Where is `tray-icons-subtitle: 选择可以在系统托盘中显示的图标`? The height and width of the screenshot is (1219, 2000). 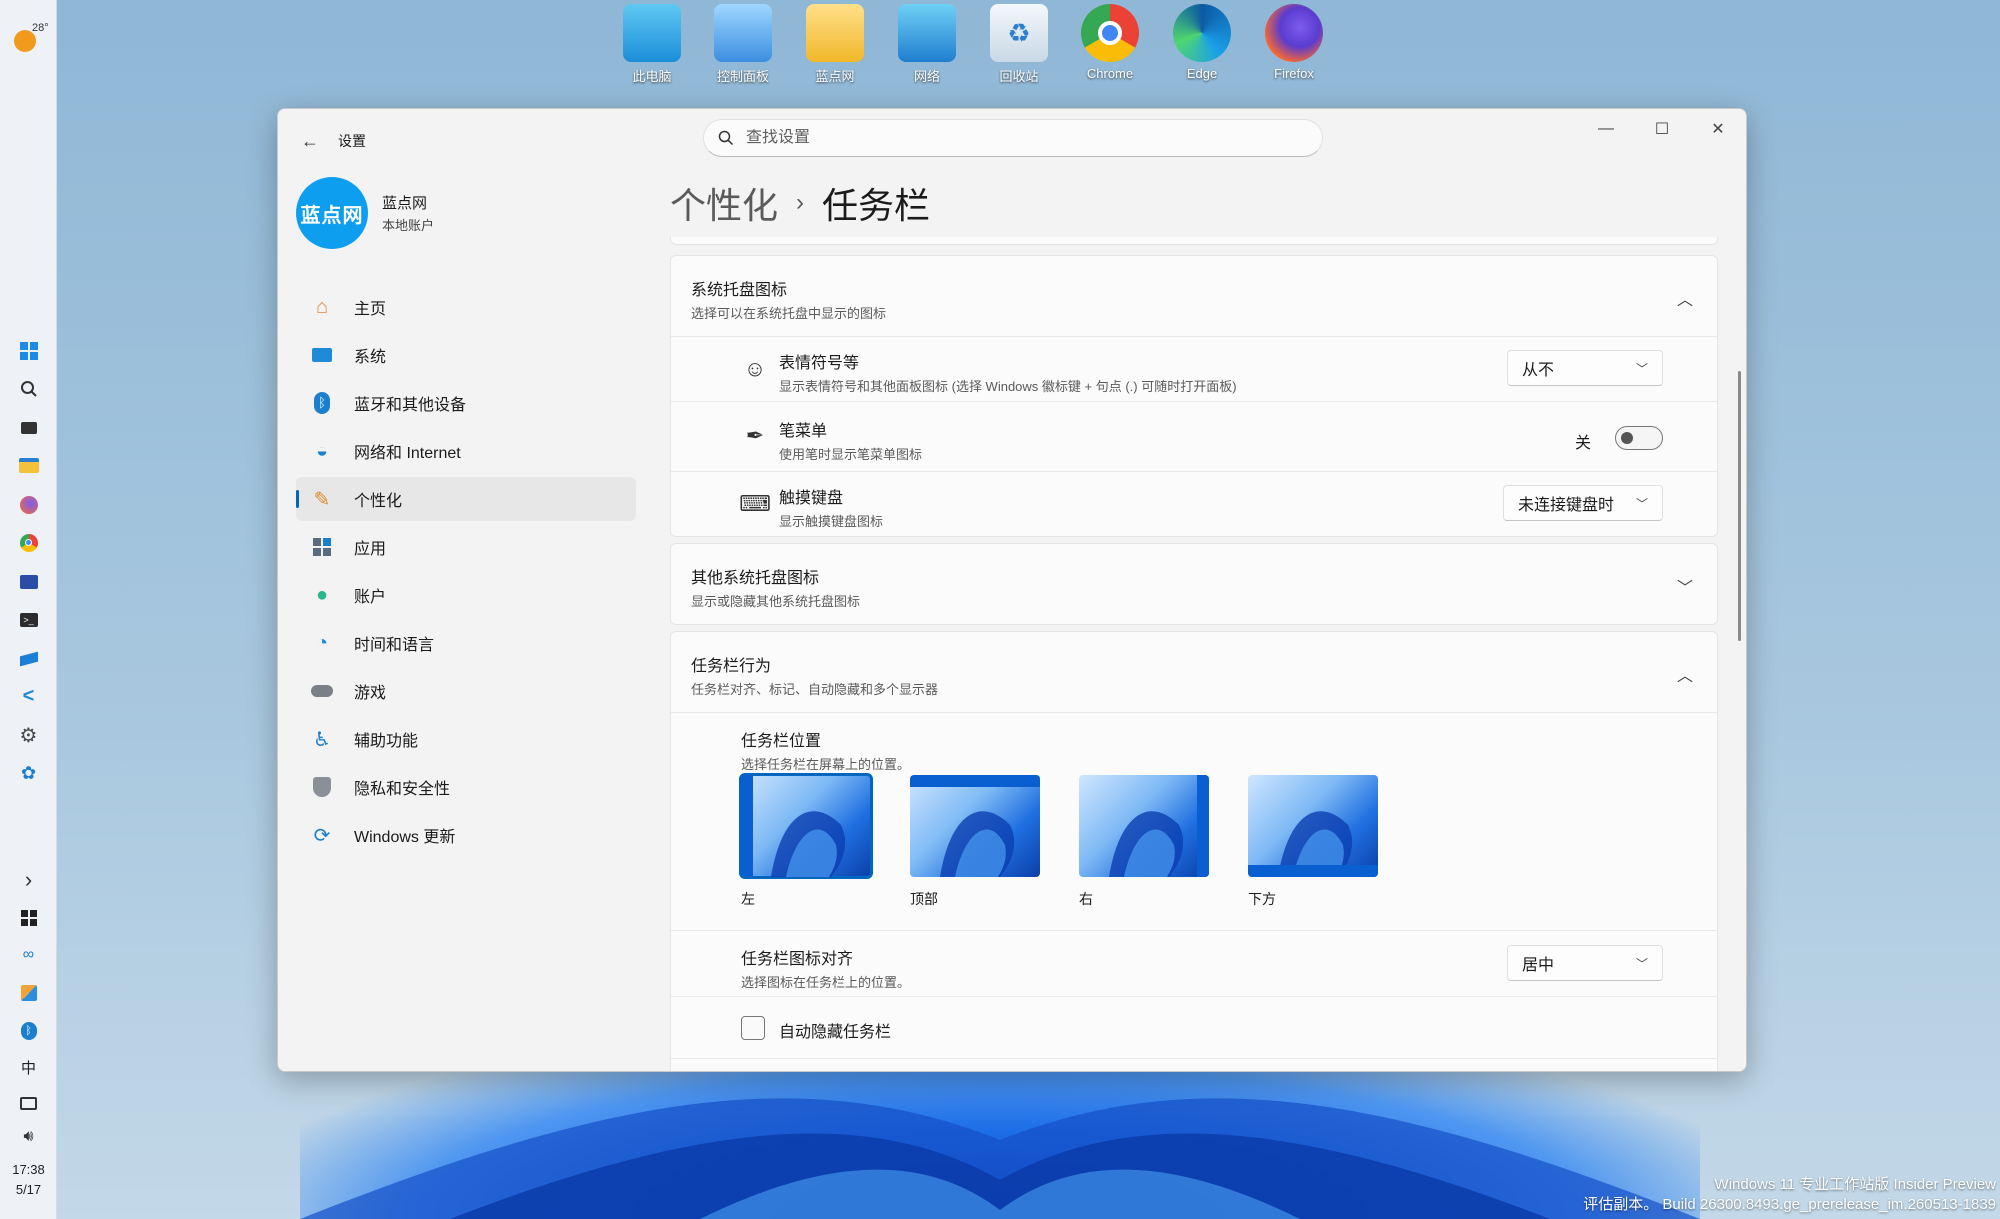
tray-icons-subtitle: 选择可以在系统托盘中显示的图标 is located at coordinates (789, 313).